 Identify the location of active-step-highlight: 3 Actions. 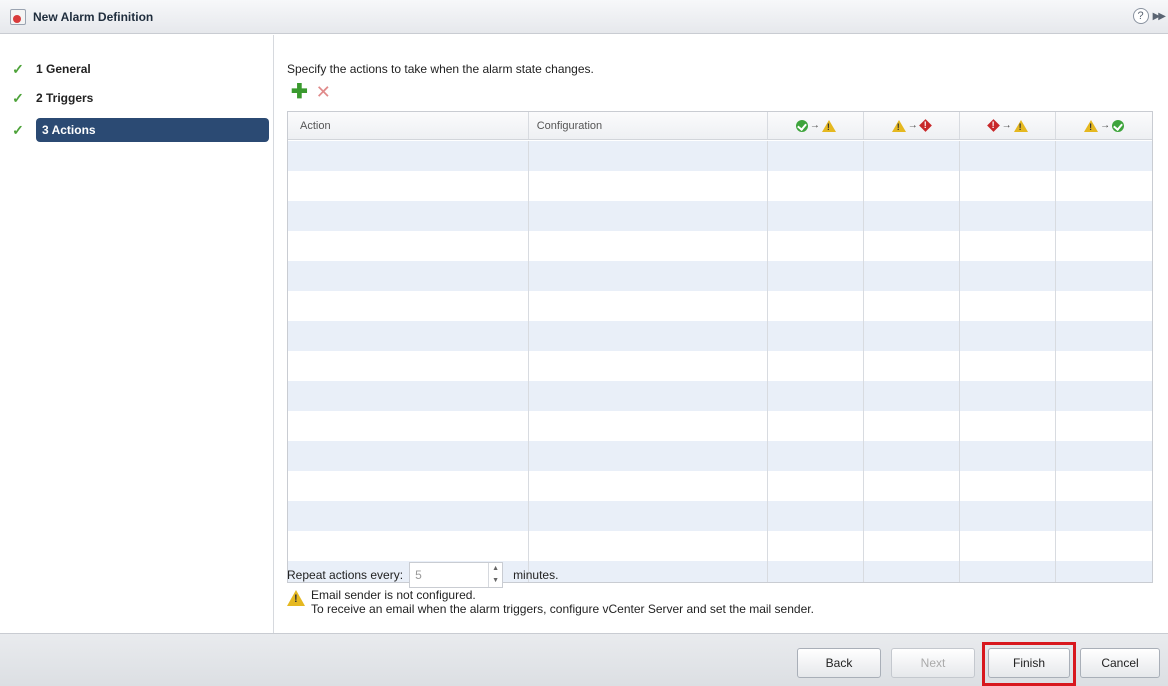
(152, 130).